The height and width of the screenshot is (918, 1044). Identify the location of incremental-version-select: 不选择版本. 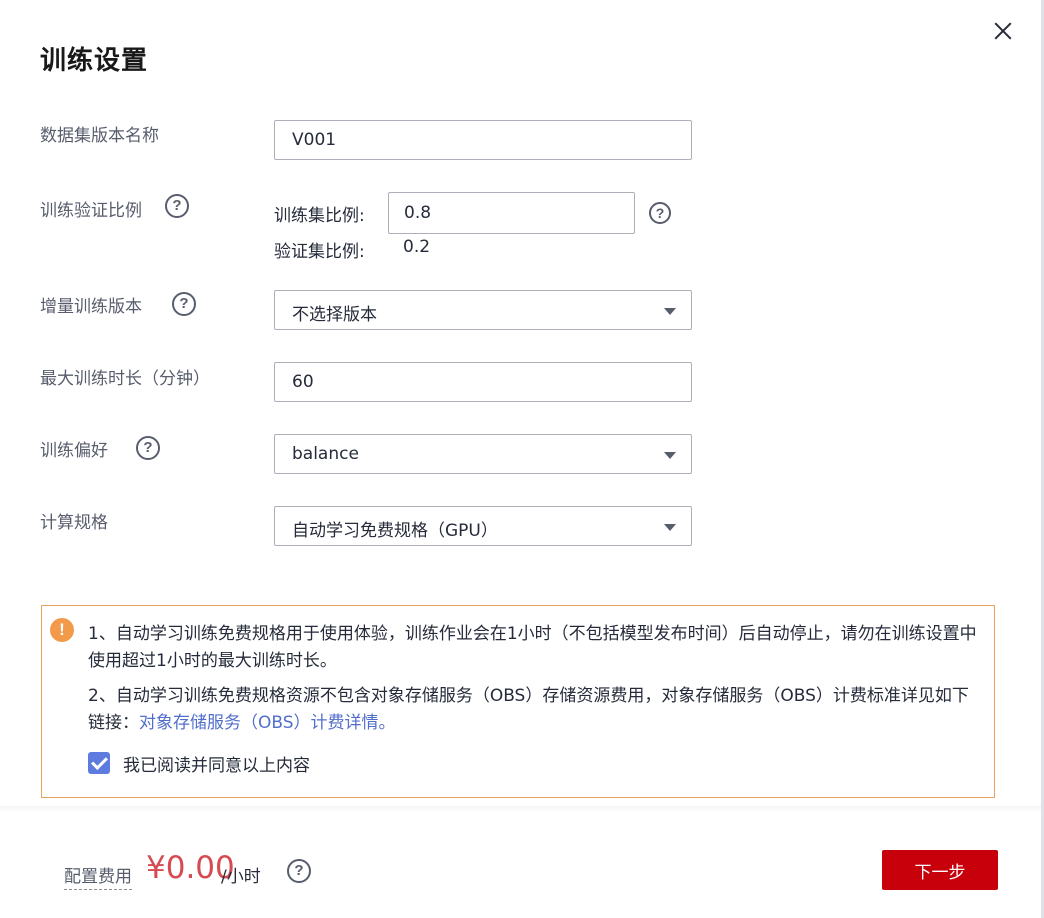
(483, 310).